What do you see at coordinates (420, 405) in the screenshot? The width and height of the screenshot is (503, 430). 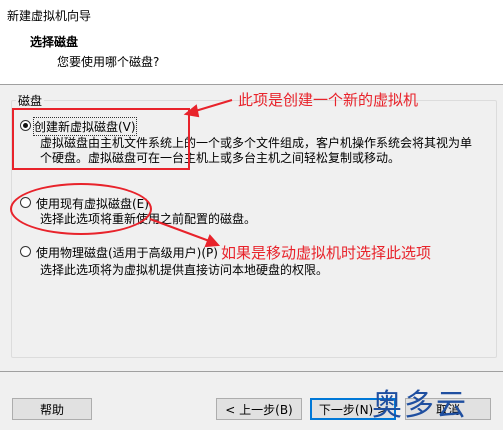 I see `watermark-logo: 奥多云` at bounding box center [420, 405].